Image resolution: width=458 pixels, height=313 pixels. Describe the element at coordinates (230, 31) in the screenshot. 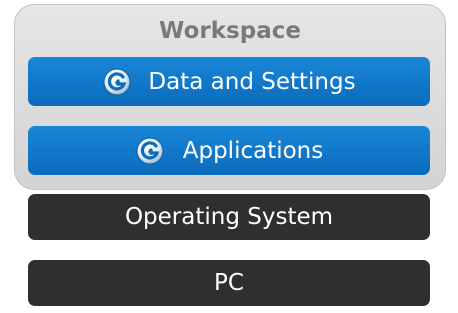

I see `workspace-title: Workspace` at that location.